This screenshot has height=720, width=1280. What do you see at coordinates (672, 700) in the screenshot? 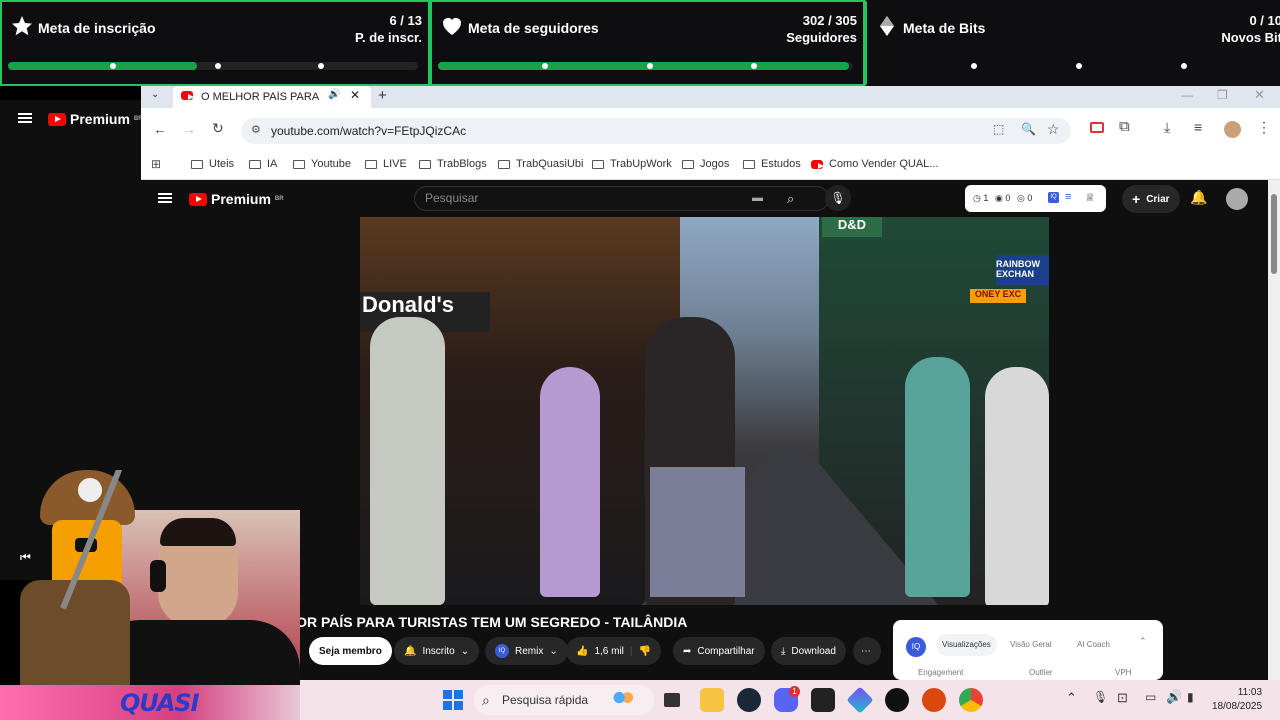
I see `task-view-icon` at bounding box center [672, 700].